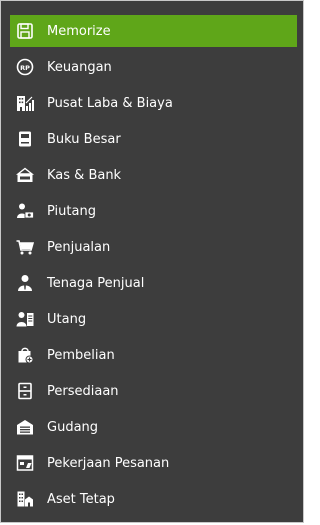 The image size is (320, 525). What do you see at coordinates (25, 355) in the screenshot?
I see `shopping-bag-icon` at bounding box center [25, 355].